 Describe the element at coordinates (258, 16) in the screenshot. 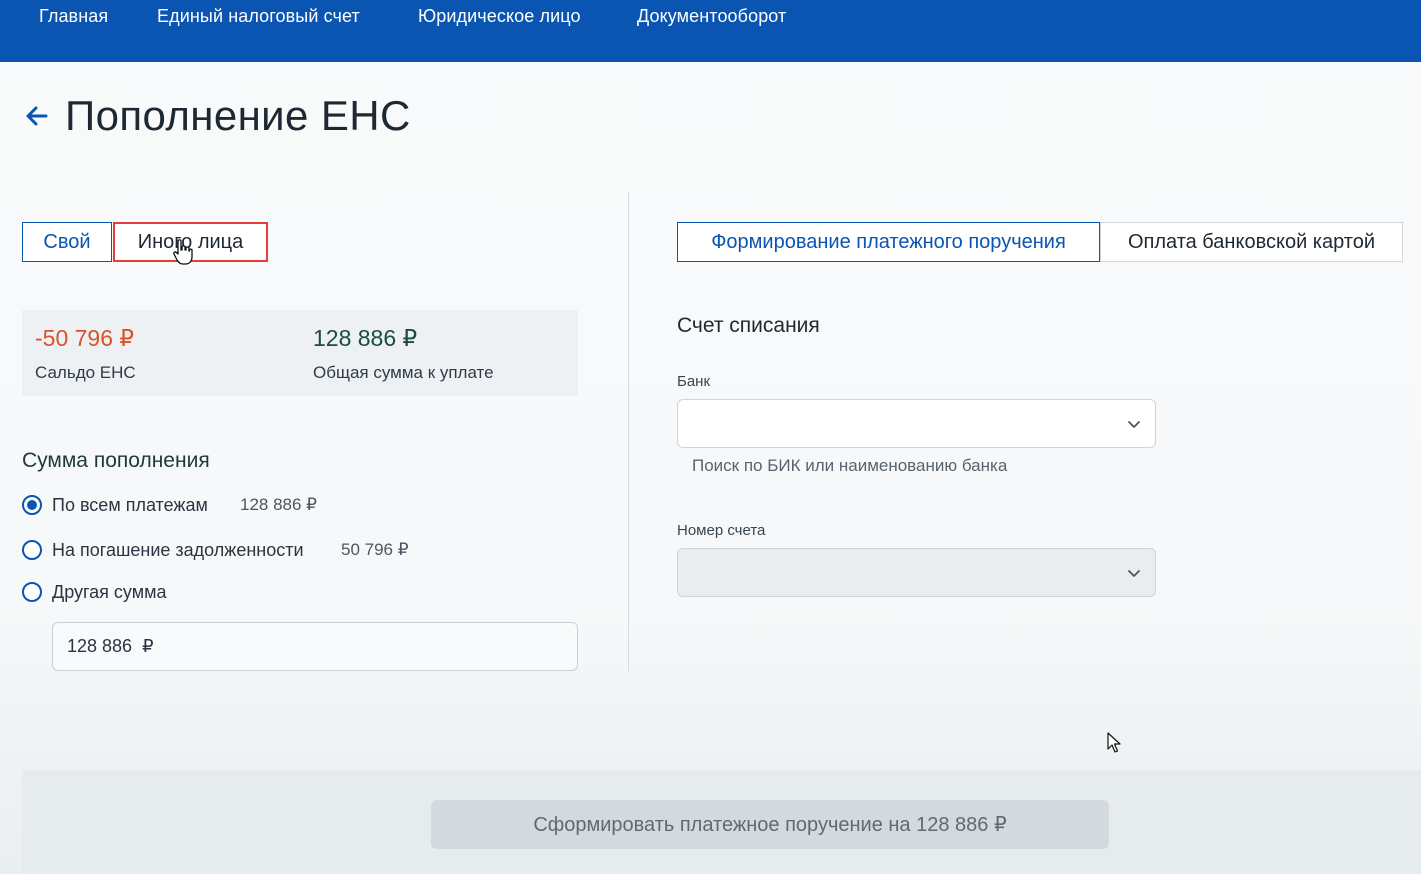

I see `nav-item-ens: Единый налоговый счет` at that location.